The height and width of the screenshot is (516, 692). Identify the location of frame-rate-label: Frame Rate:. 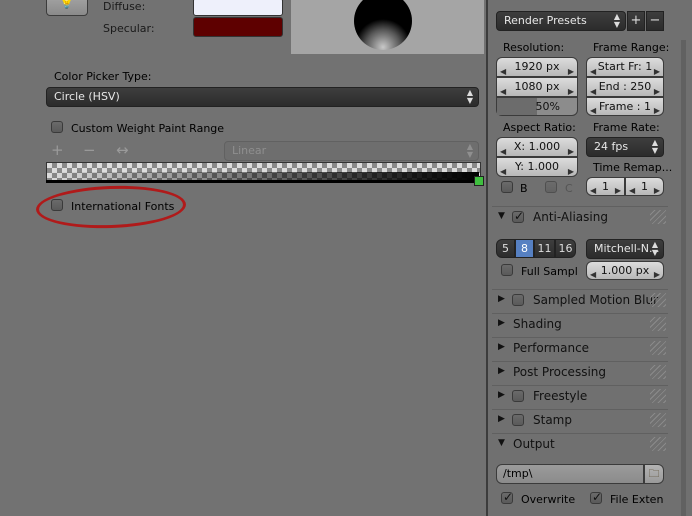
(626, 127).